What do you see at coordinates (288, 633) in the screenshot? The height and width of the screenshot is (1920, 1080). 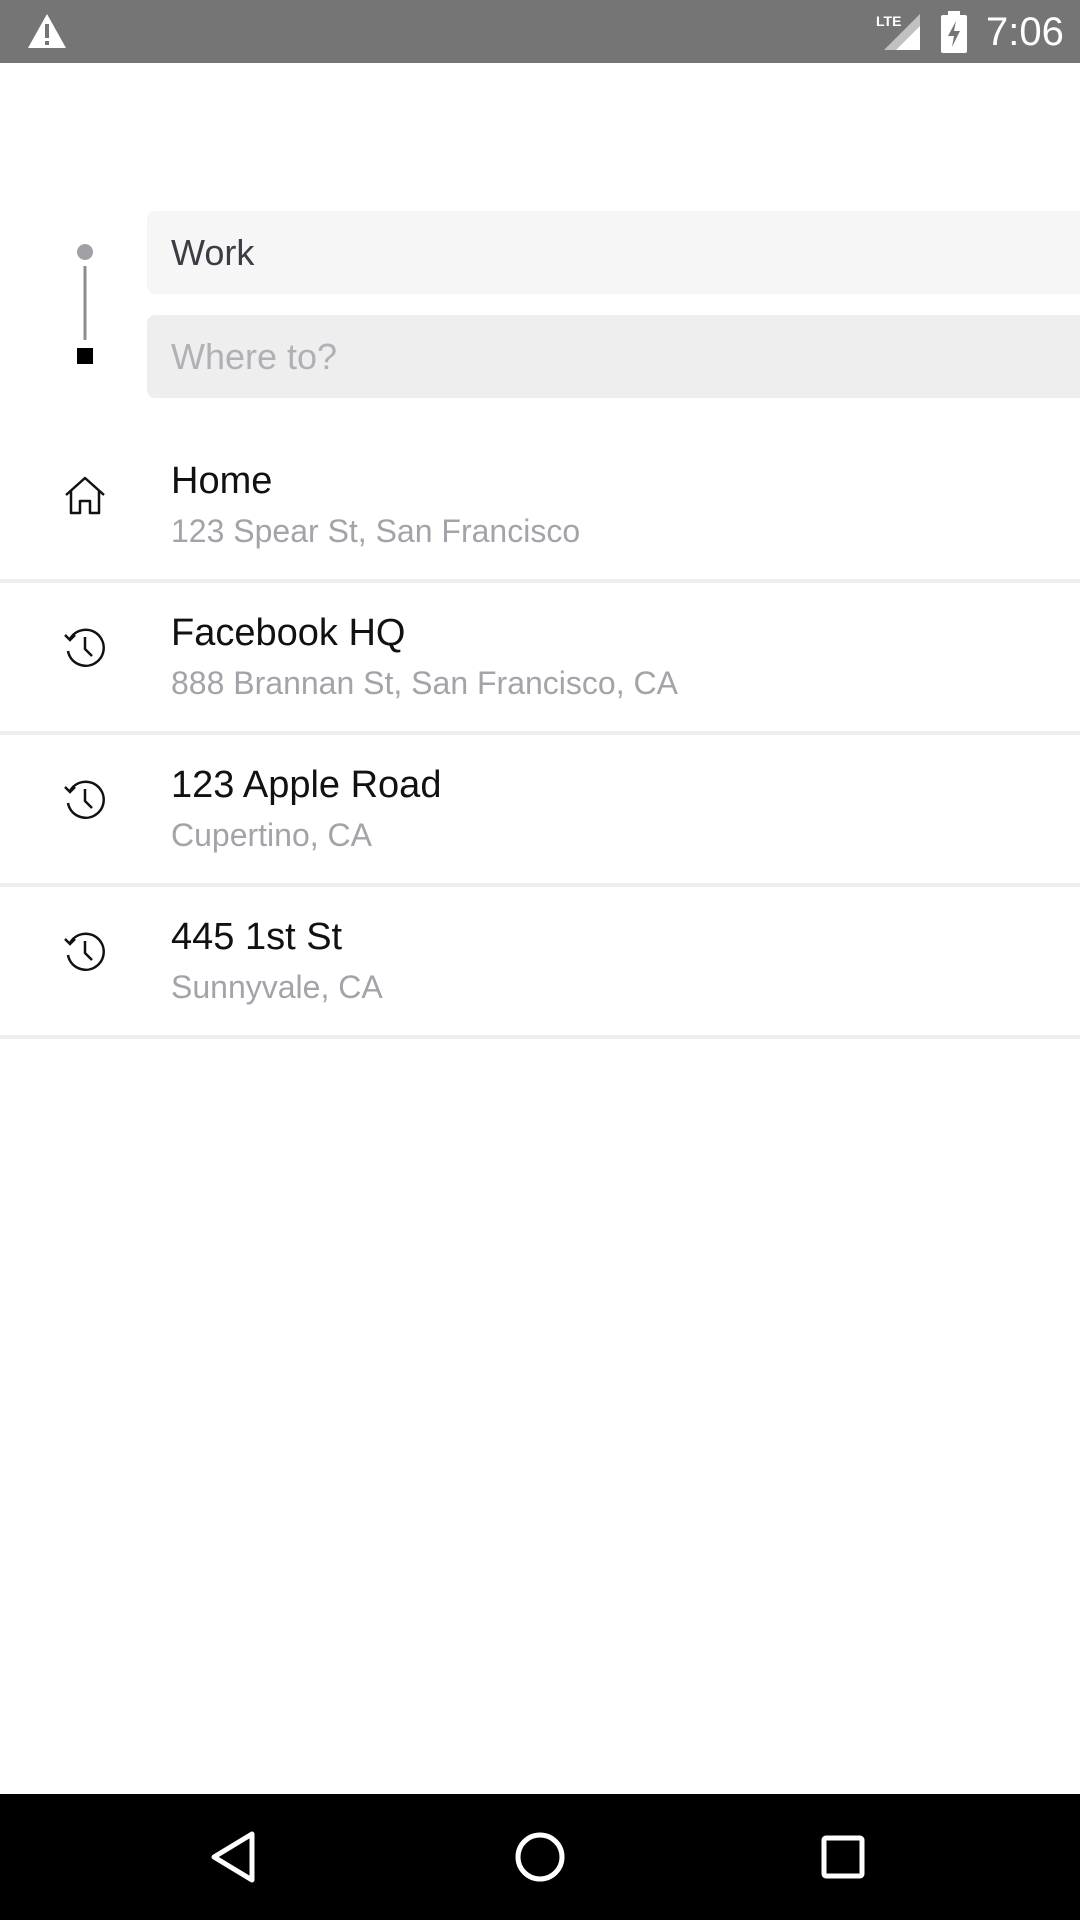 I see `place-title: Facebook HQ` at bounding box center [288, 633].